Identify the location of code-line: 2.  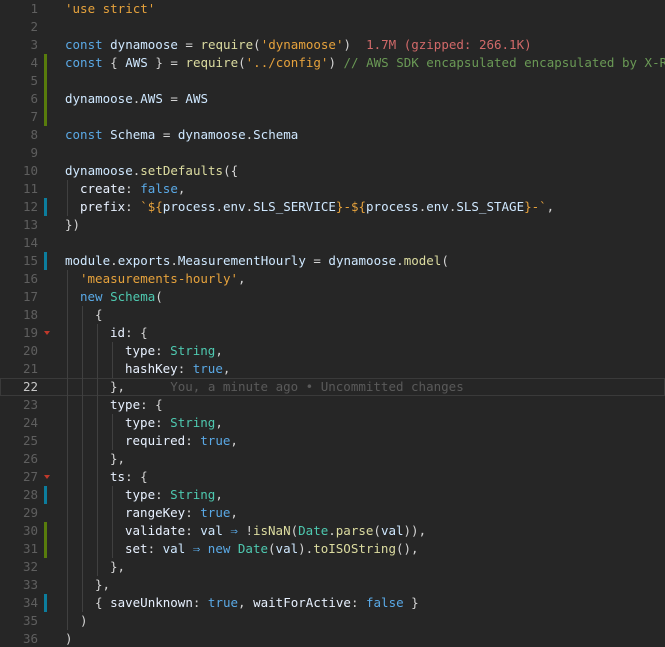
(332, 27).